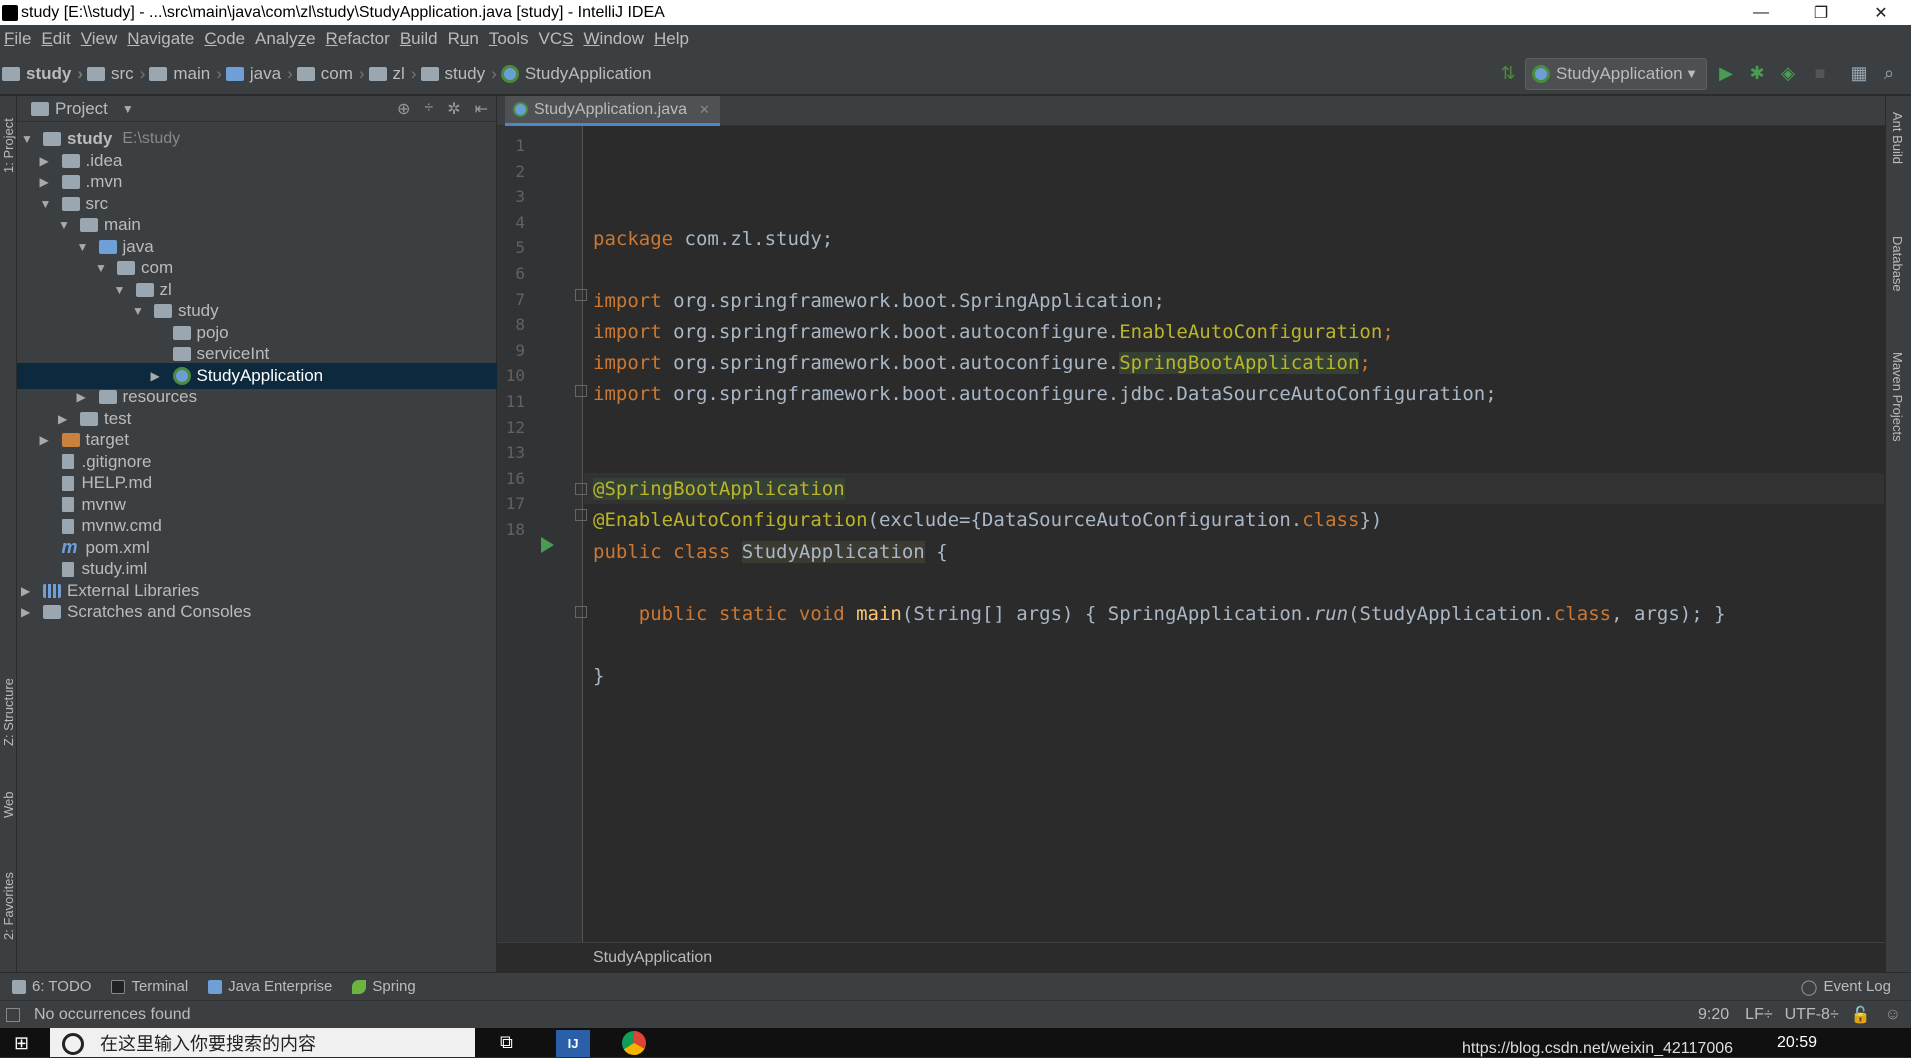 The image size is (1911, 1058). Describe the element at coordinates (1820, 73) in the screenshot. I see `stop-icon: ■` at that location.